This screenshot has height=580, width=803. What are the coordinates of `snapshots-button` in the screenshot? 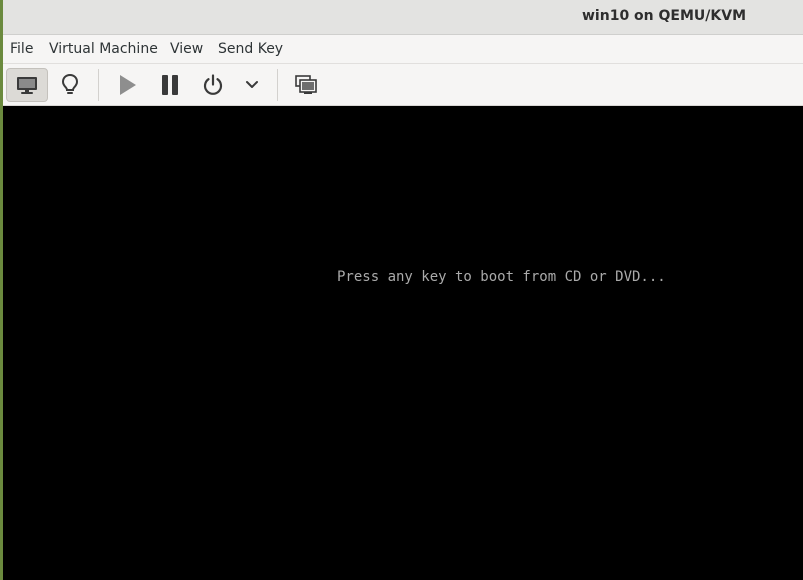 It's located at (306, 85).